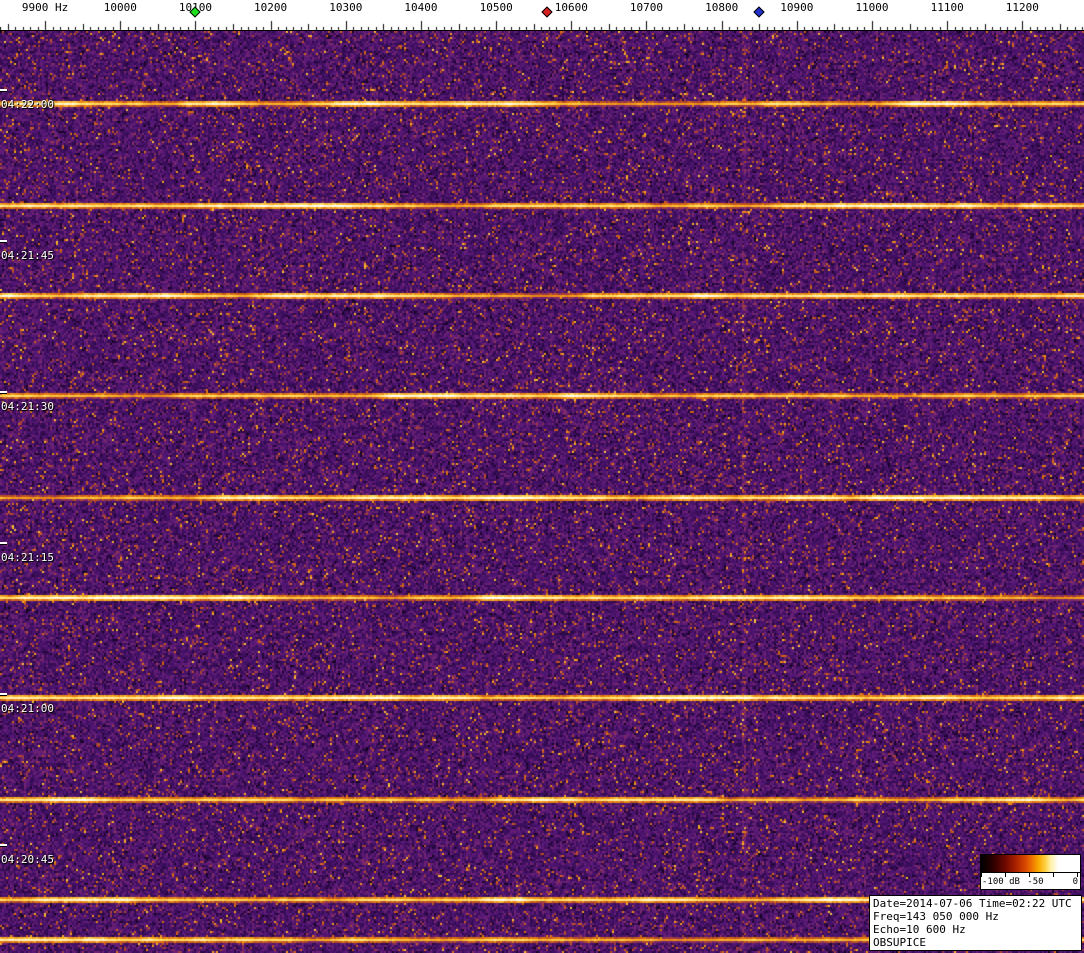  I want to click on freq-axis-label: 10900, so click(797, 7).